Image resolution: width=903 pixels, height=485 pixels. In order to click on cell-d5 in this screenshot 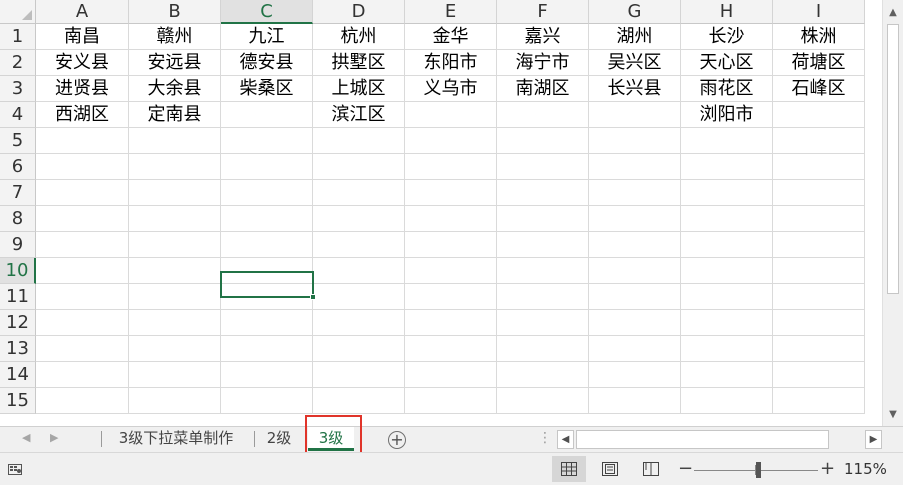, I will do `click(359, 141)`.